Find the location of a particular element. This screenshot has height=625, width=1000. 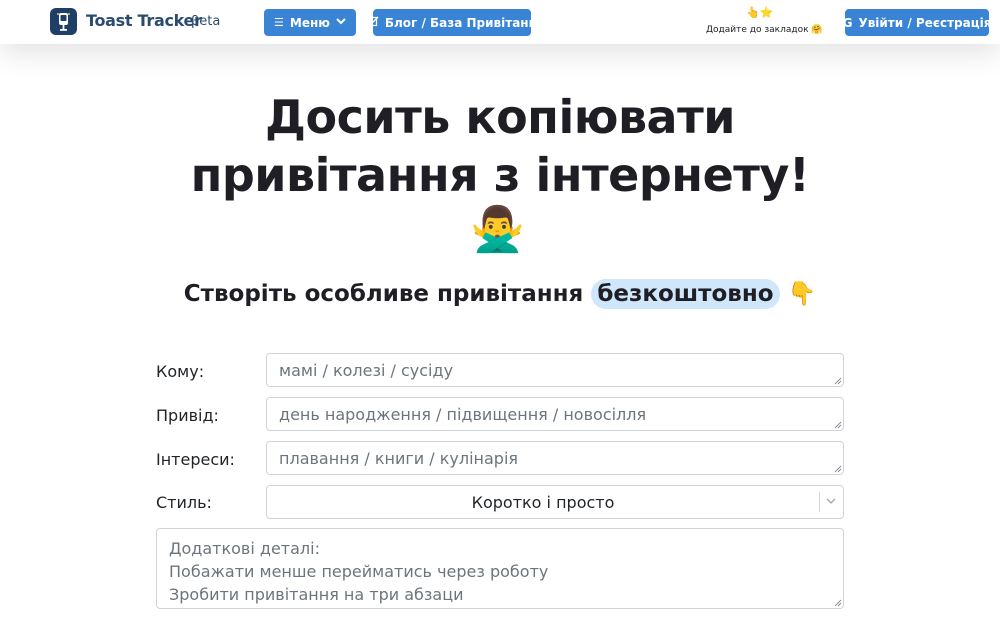

menu-button-label: Меню is located at coordinates (309, 22).